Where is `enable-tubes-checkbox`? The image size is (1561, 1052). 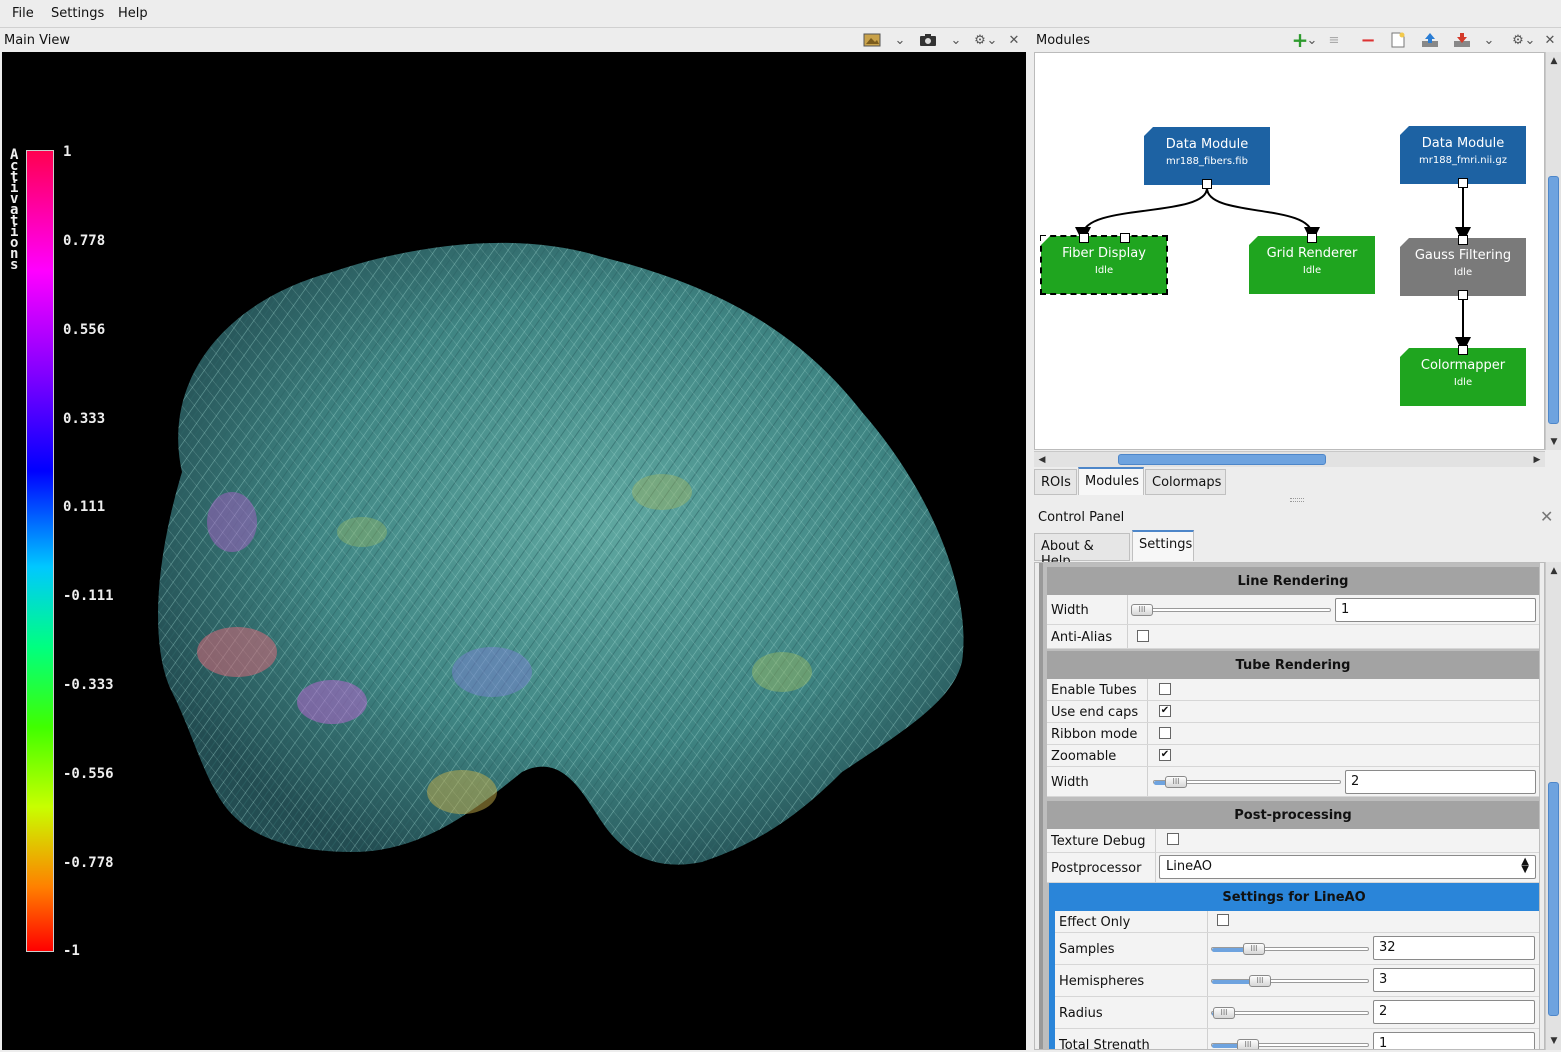 enable-tubes-checkbox is located at coordinates (1165, 689).